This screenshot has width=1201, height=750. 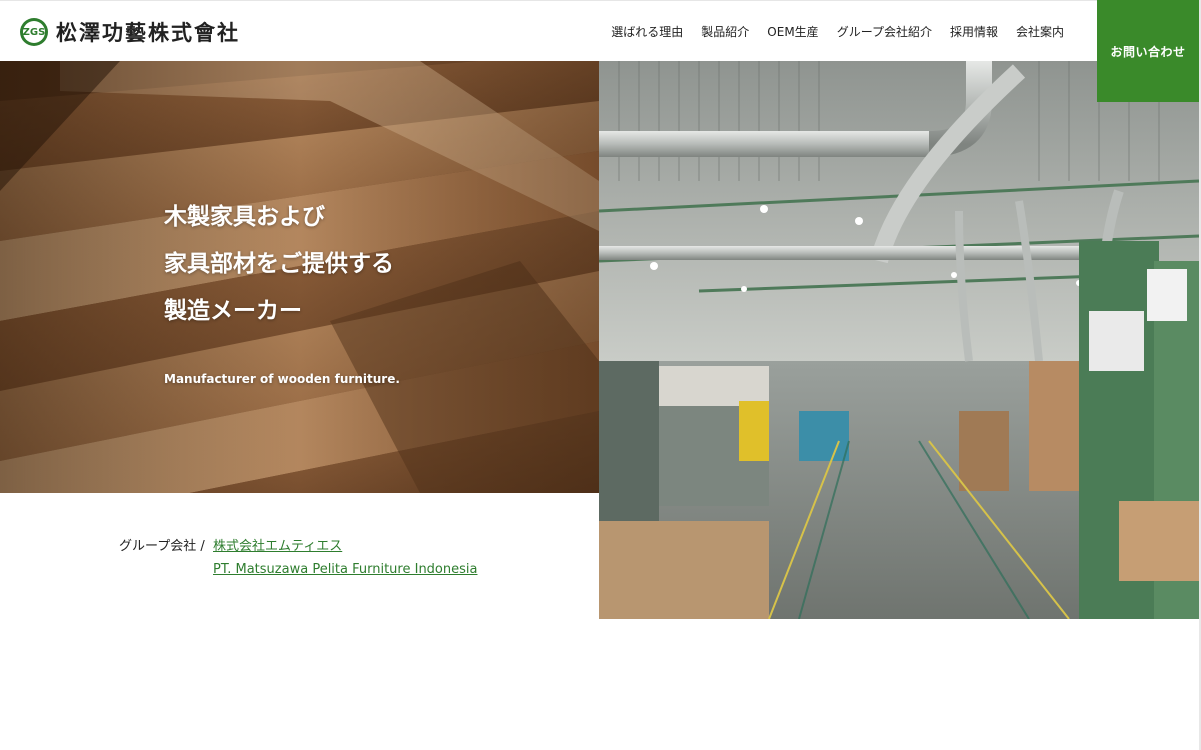 I want to click on group-label: グループ会社 /, so click(x=162, y=546).